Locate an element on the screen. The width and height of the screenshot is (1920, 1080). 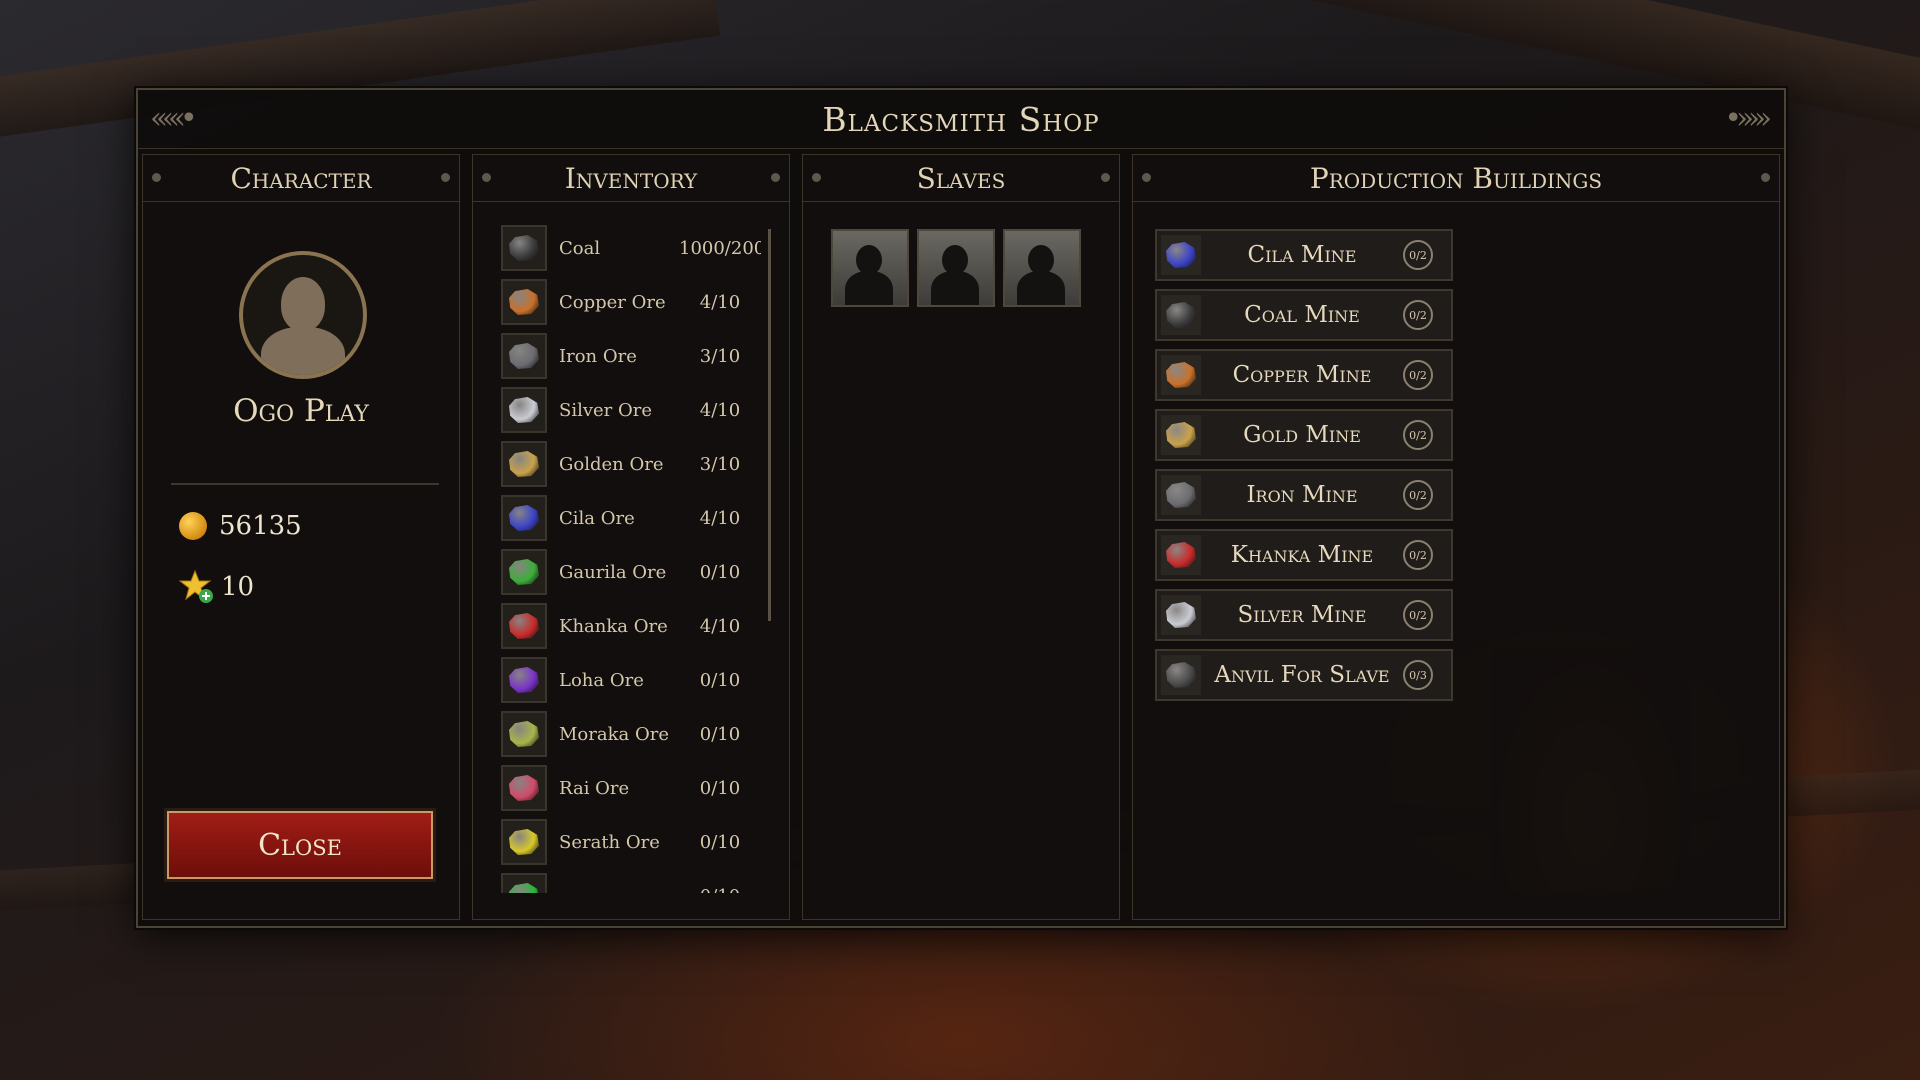
inventory-item: Coal 1000/2000 is located at coordinates (631, 248).